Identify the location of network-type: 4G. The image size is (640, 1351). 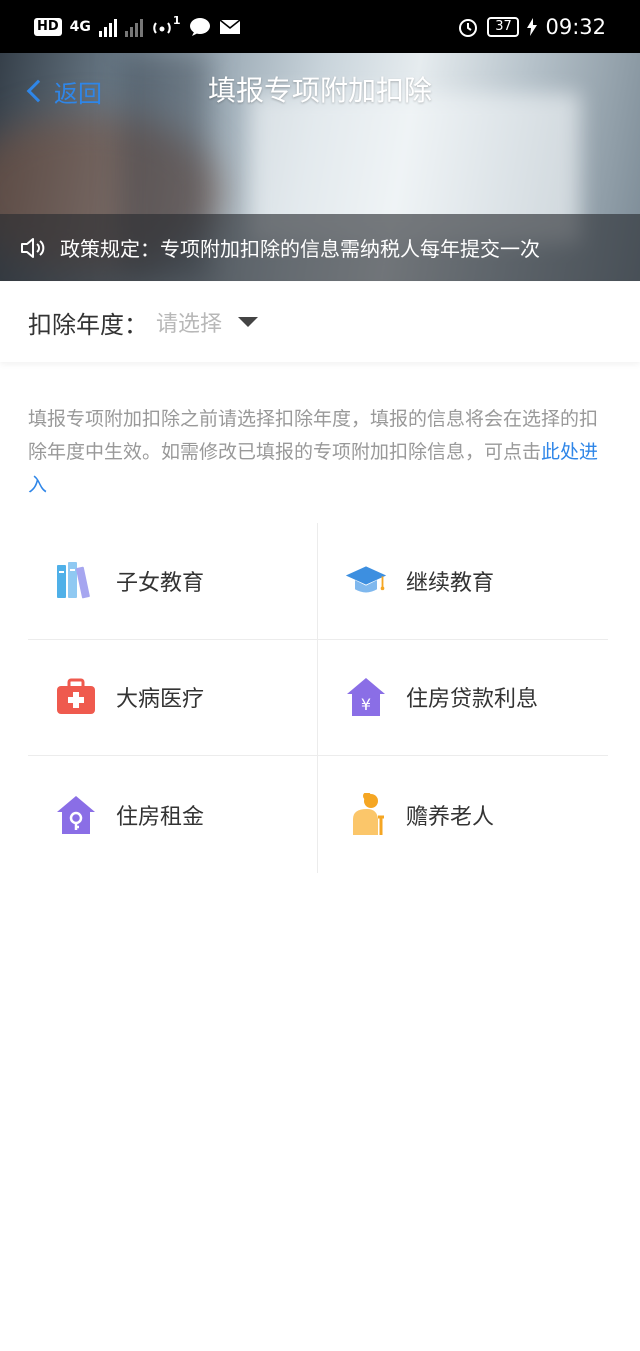
(80, 27).